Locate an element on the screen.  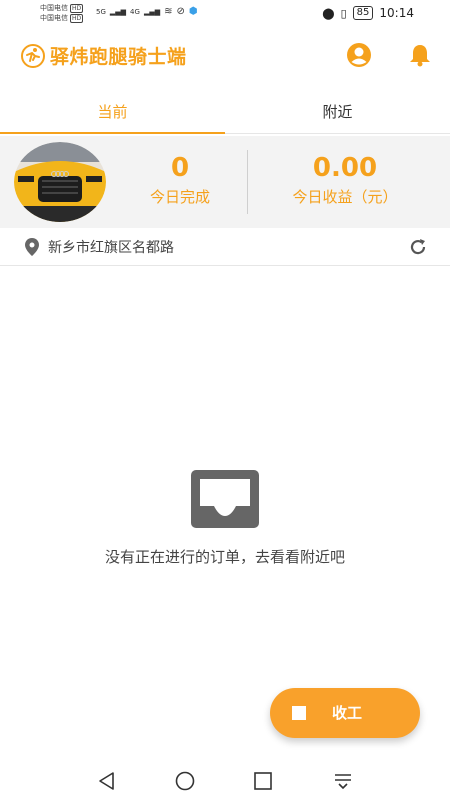
hd-badge: HD is located at coordinates (77, 8).